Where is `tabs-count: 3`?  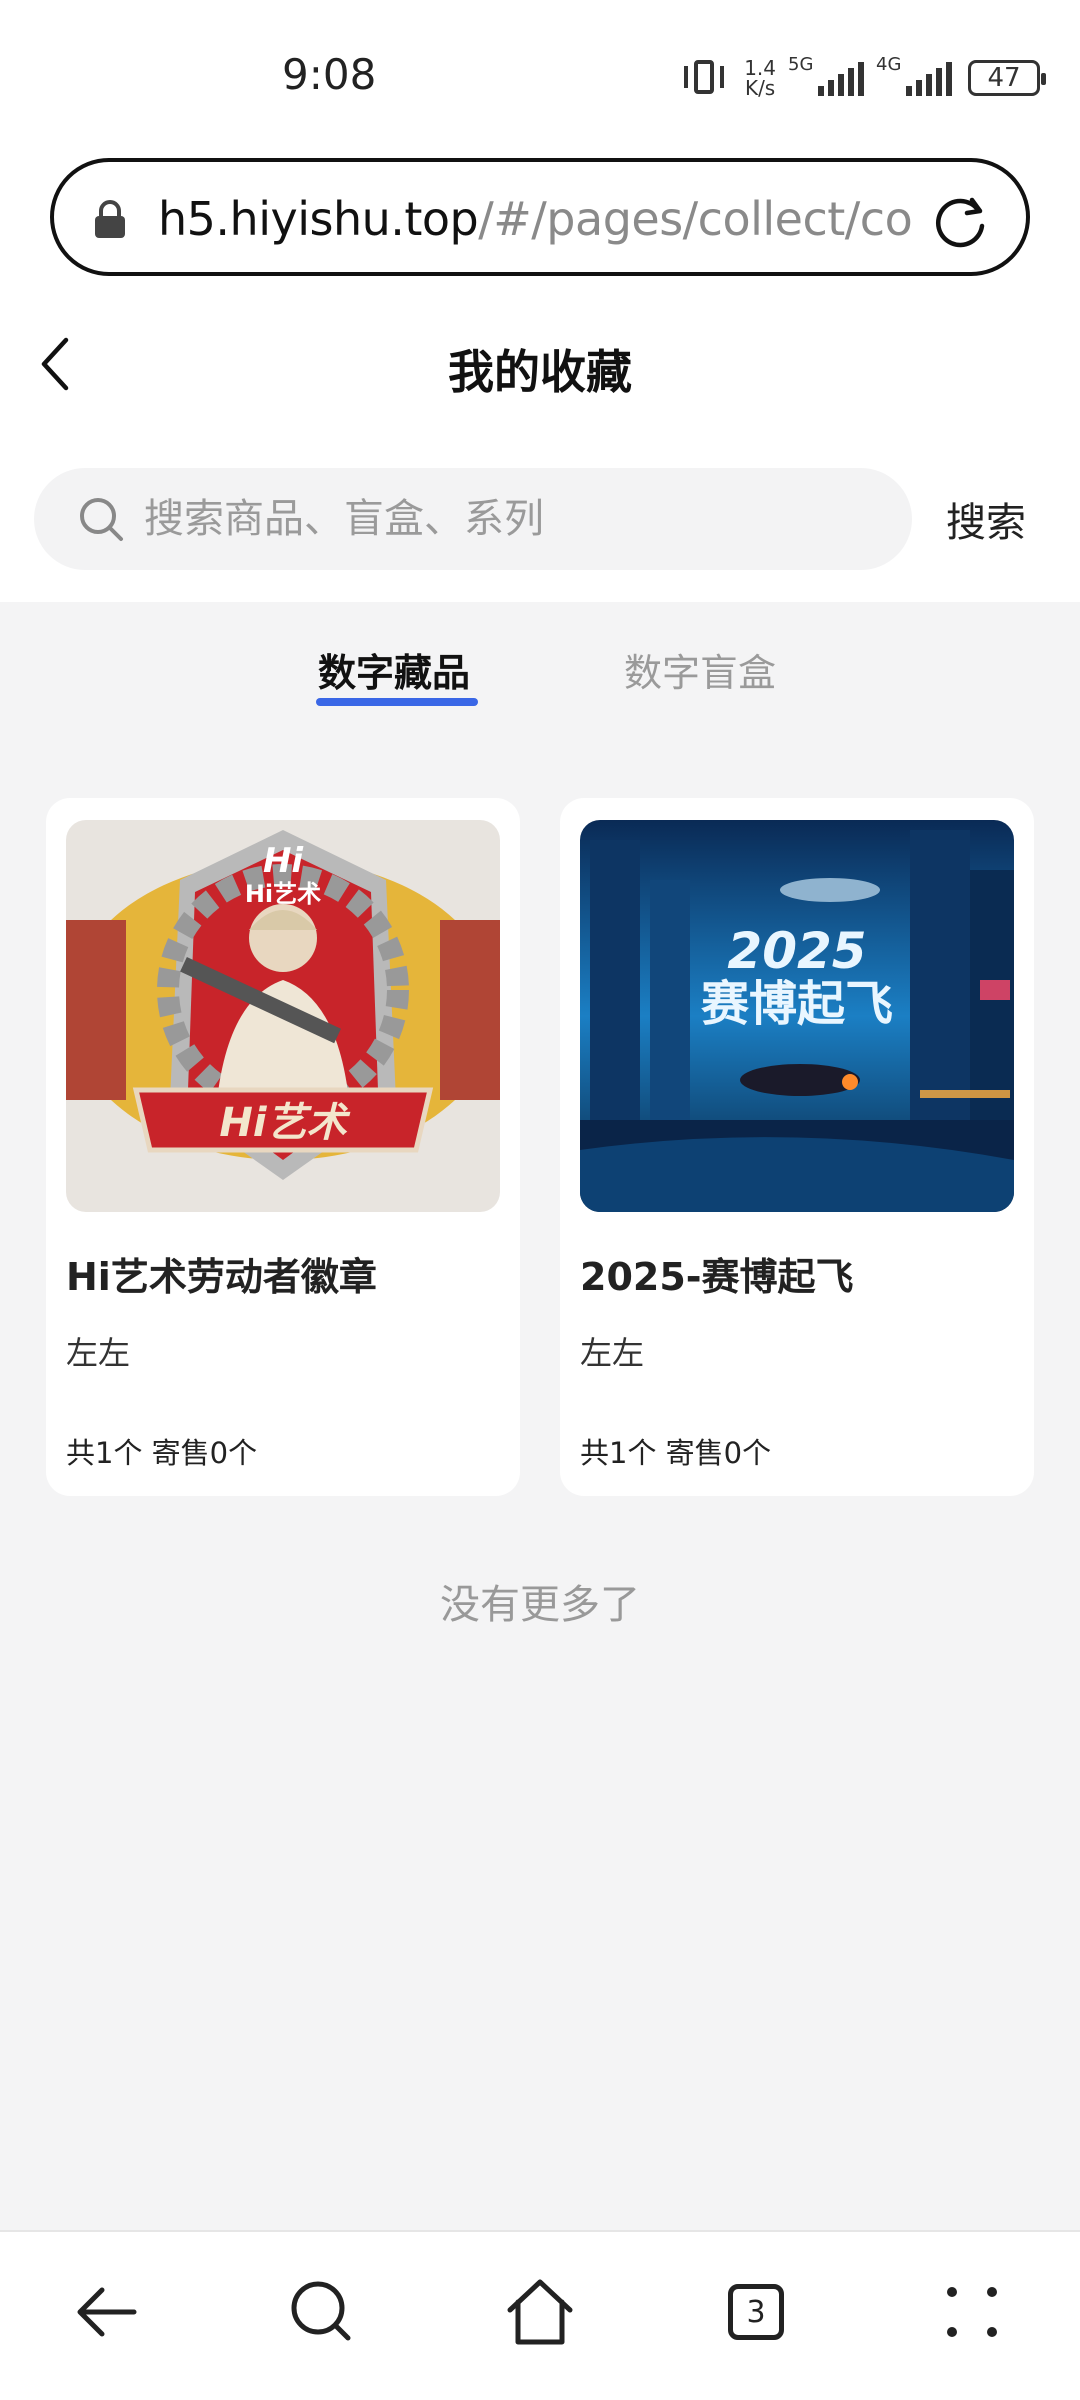
tabs-count: 3 is located at coordinates (756, 2312).